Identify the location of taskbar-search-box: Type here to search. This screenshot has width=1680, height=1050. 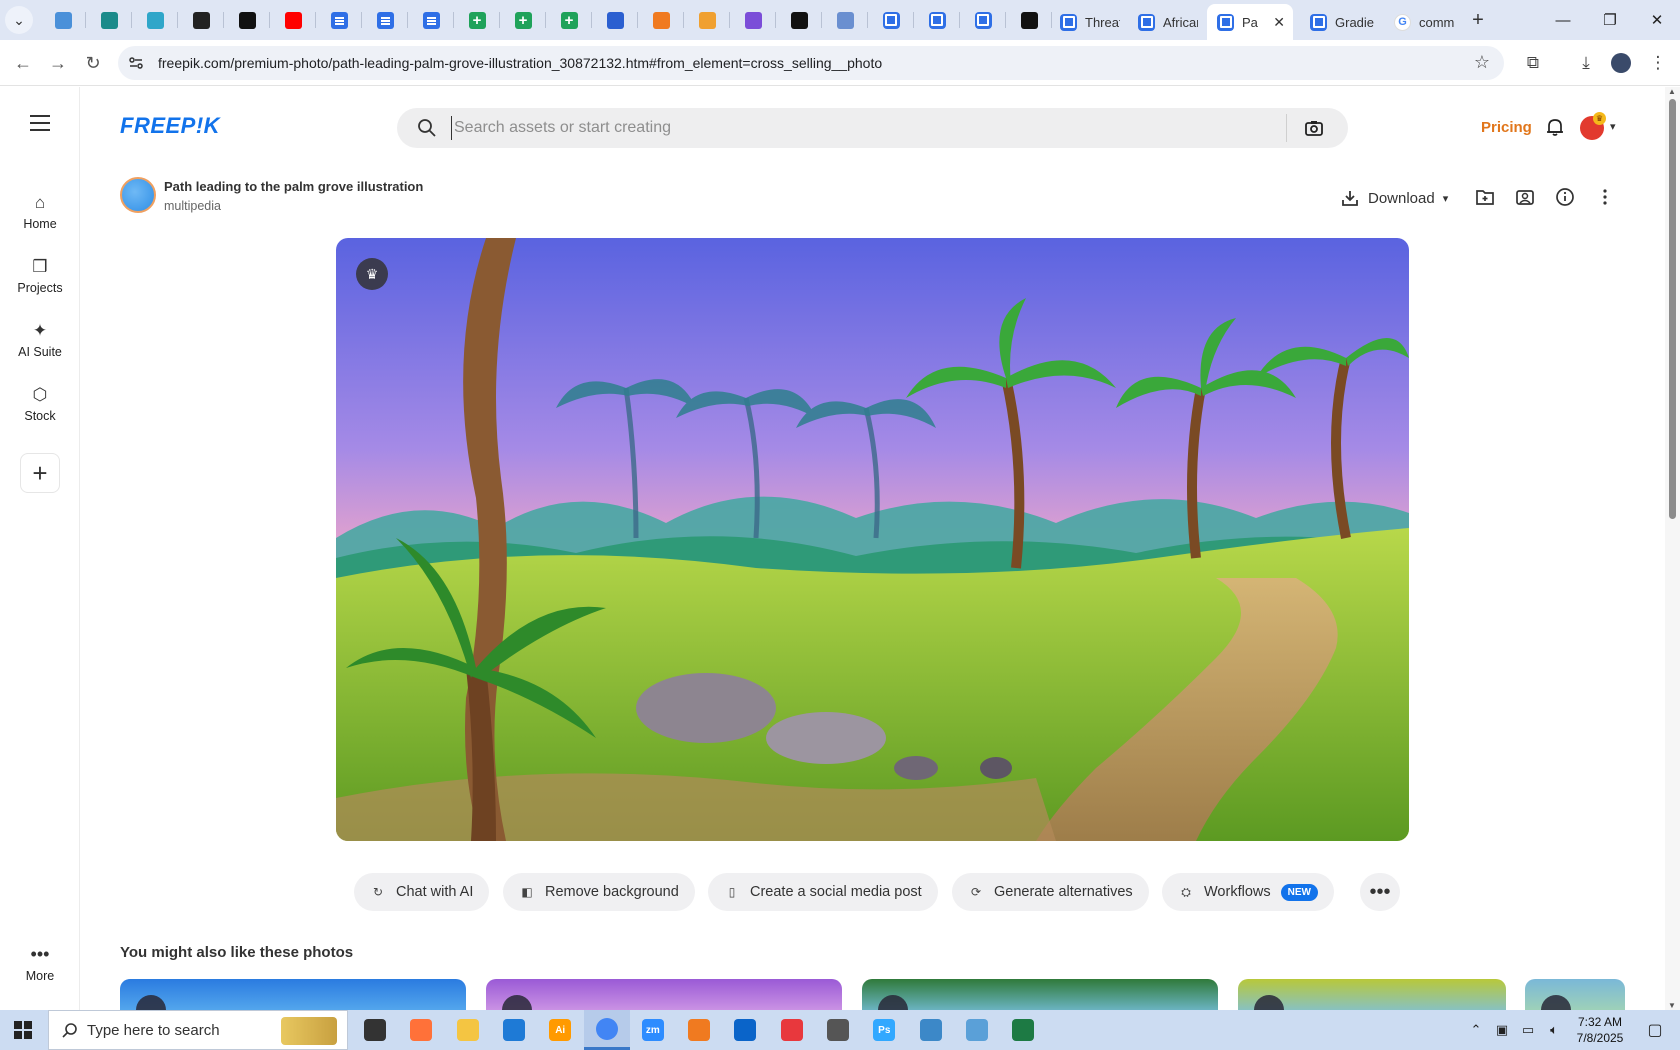
(198, 1030).